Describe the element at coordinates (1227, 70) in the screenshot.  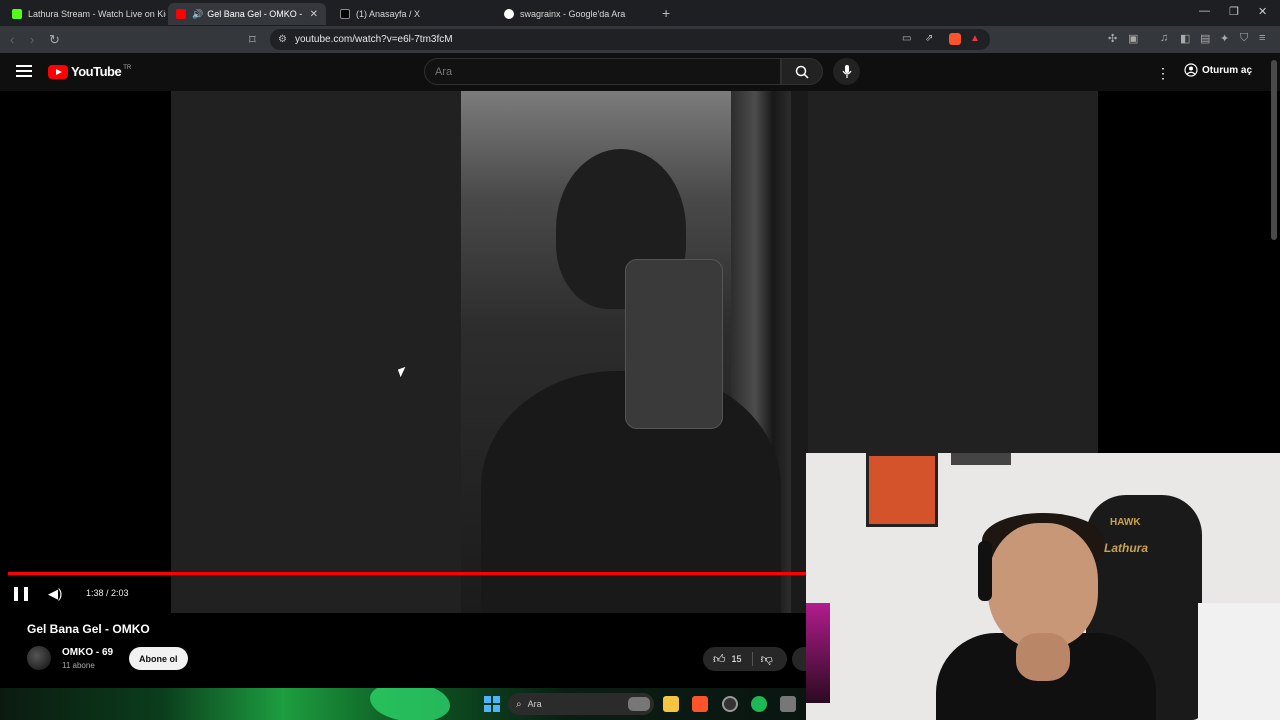
I see `sign-in-label: Oturum aç` at that location.